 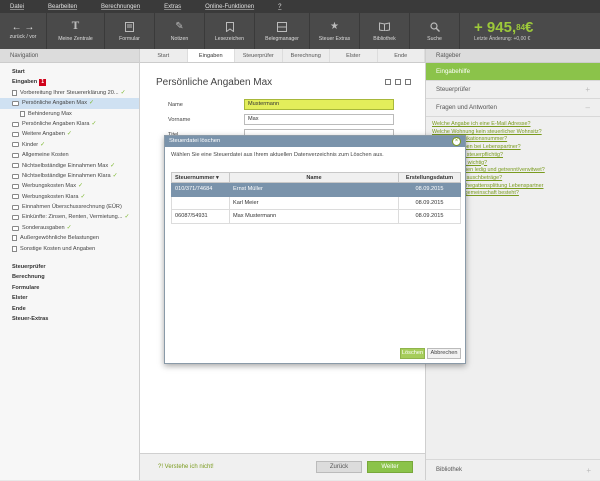 What do you see at coordinates (75, 38) in the screenshot?
I see `my-center-label: Meine Zentrale` at bounding box center [75, 38].